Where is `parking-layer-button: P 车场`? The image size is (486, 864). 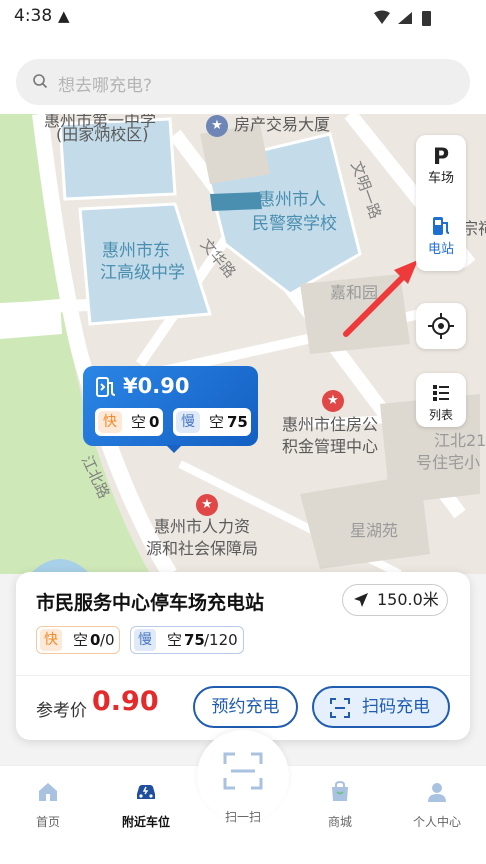 parking-layer-button: P 车场 is located at coordinates (441, 166).